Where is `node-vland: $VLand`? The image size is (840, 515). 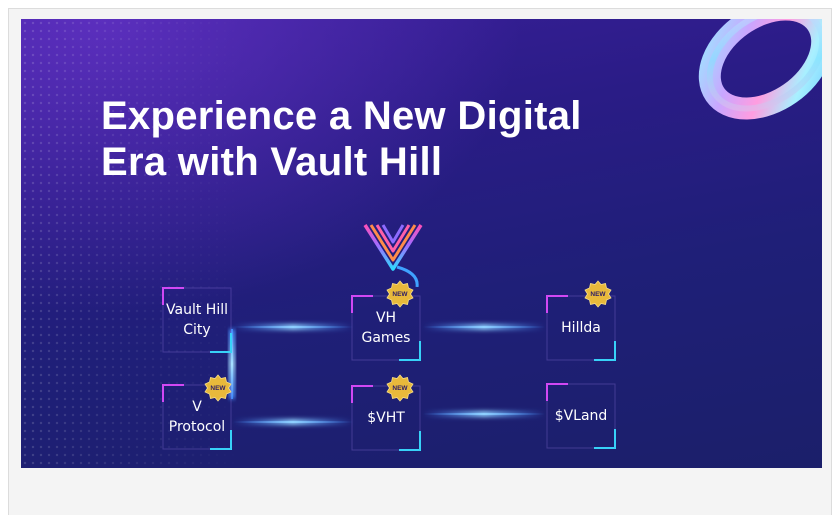
node-vland: $VLand is located at coordinates (581, 416).